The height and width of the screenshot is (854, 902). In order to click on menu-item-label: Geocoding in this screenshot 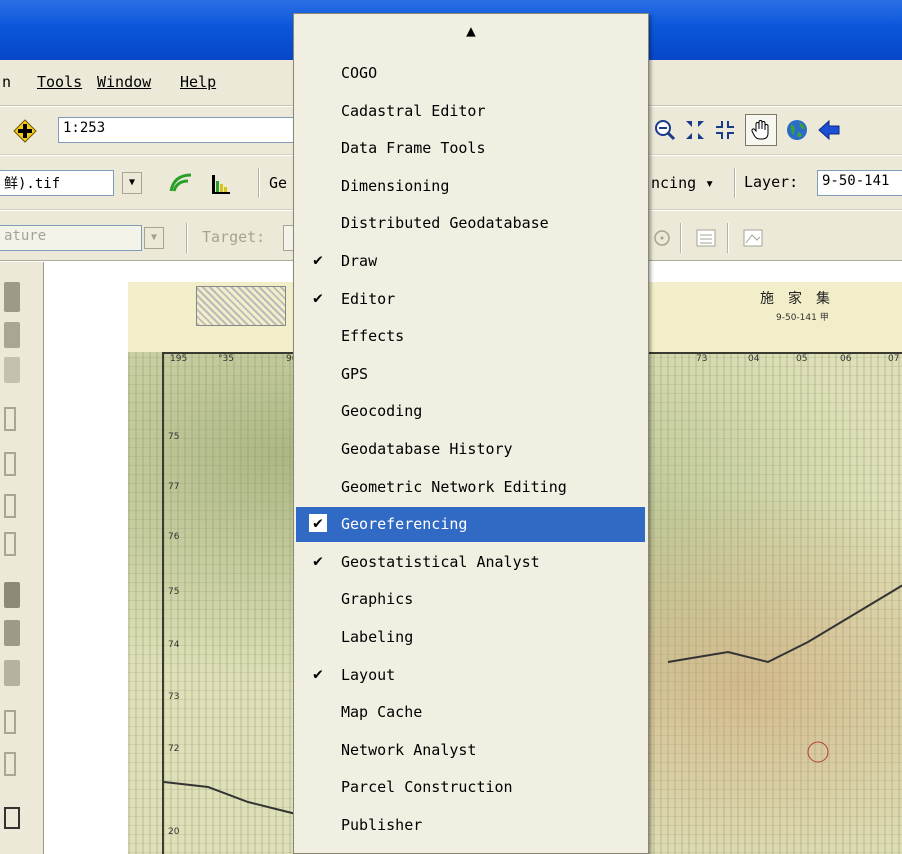, I will do `click(382, 411)`.